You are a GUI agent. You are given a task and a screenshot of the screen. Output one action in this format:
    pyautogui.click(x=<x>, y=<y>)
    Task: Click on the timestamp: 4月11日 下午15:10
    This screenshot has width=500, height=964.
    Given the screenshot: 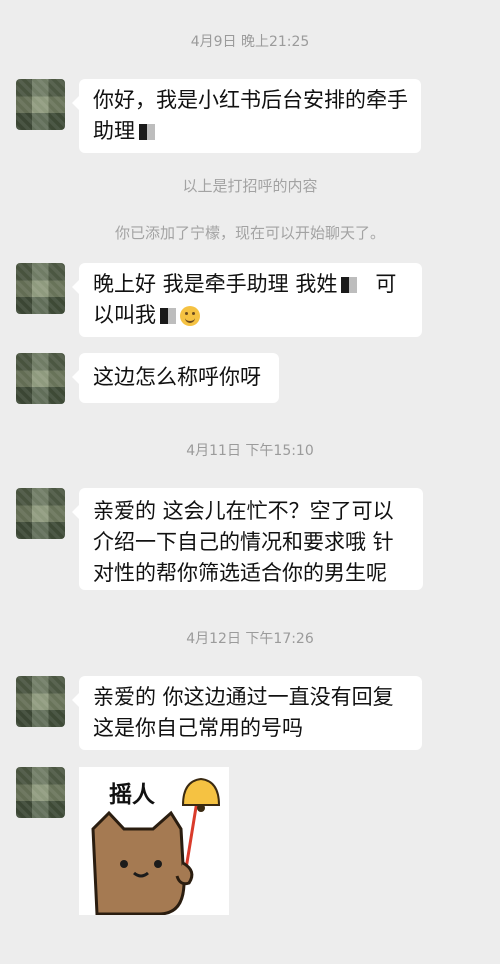 What is the action you would take?
    pyautogui.click(x=250, y=451)
    